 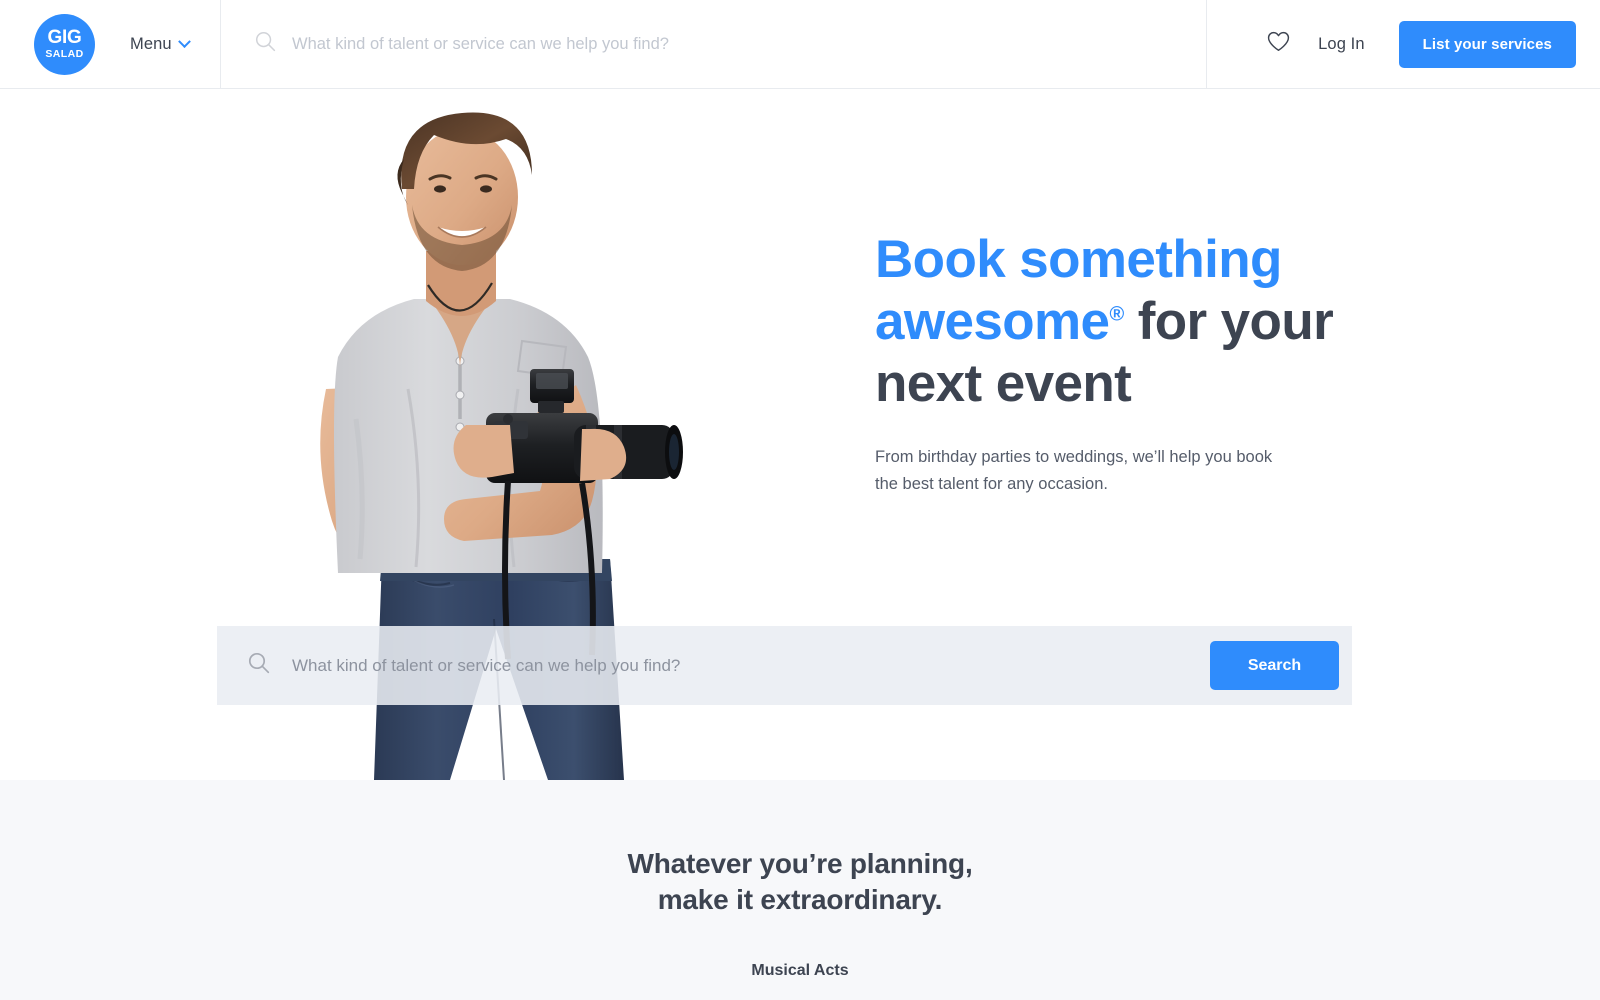 I want to click on heart-icon, so click(x=1278, y=44).